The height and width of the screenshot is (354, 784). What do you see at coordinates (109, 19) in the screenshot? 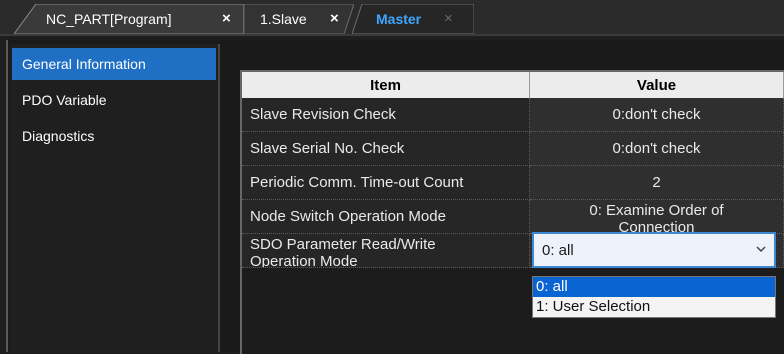
I see `tab-label: NC_PART[Program]` at bounding box center [109, 19].